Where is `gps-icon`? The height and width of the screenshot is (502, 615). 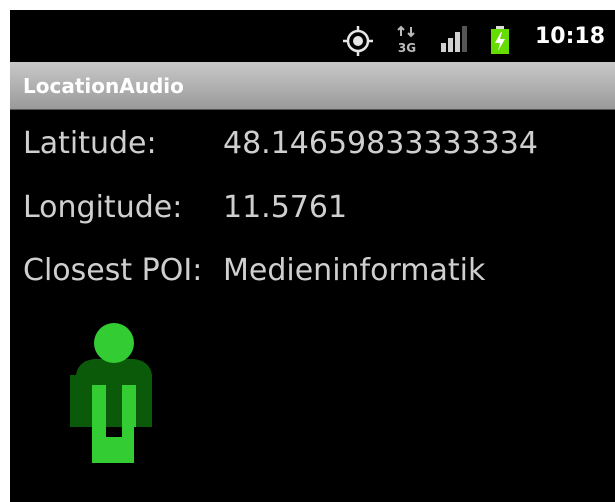 gps-icon is located at coordinates (358, 41).